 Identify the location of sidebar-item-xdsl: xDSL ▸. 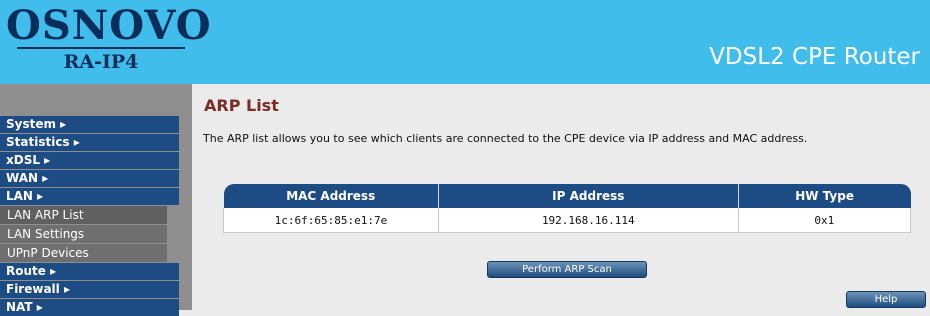
(89, 160).